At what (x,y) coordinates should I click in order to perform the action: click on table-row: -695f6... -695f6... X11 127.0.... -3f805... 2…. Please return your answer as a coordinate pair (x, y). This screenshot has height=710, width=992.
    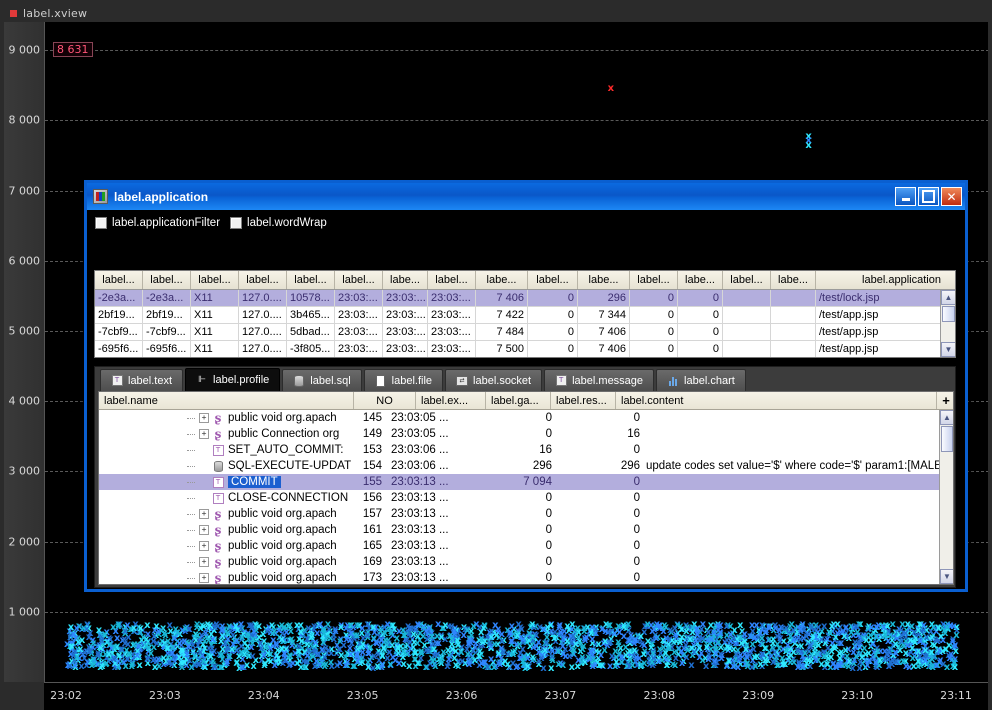
    Looking at the image, I should click on (525, 349).